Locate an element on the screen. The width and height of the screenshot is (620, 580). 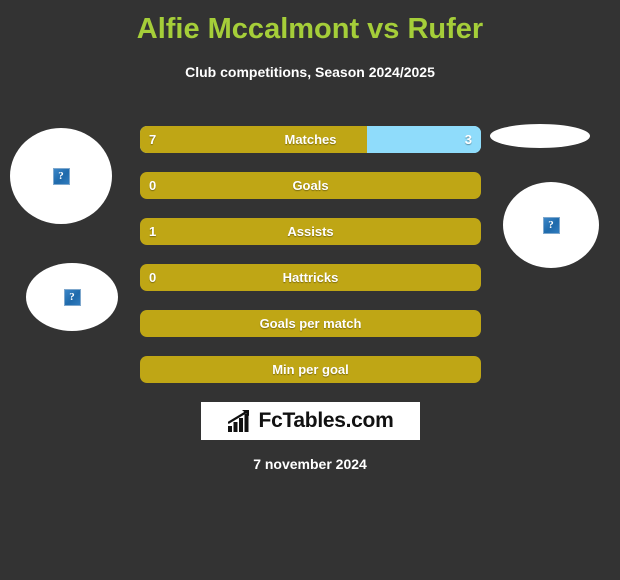
away-player-photo-secondary: ? is located at coordinates (551, 225).